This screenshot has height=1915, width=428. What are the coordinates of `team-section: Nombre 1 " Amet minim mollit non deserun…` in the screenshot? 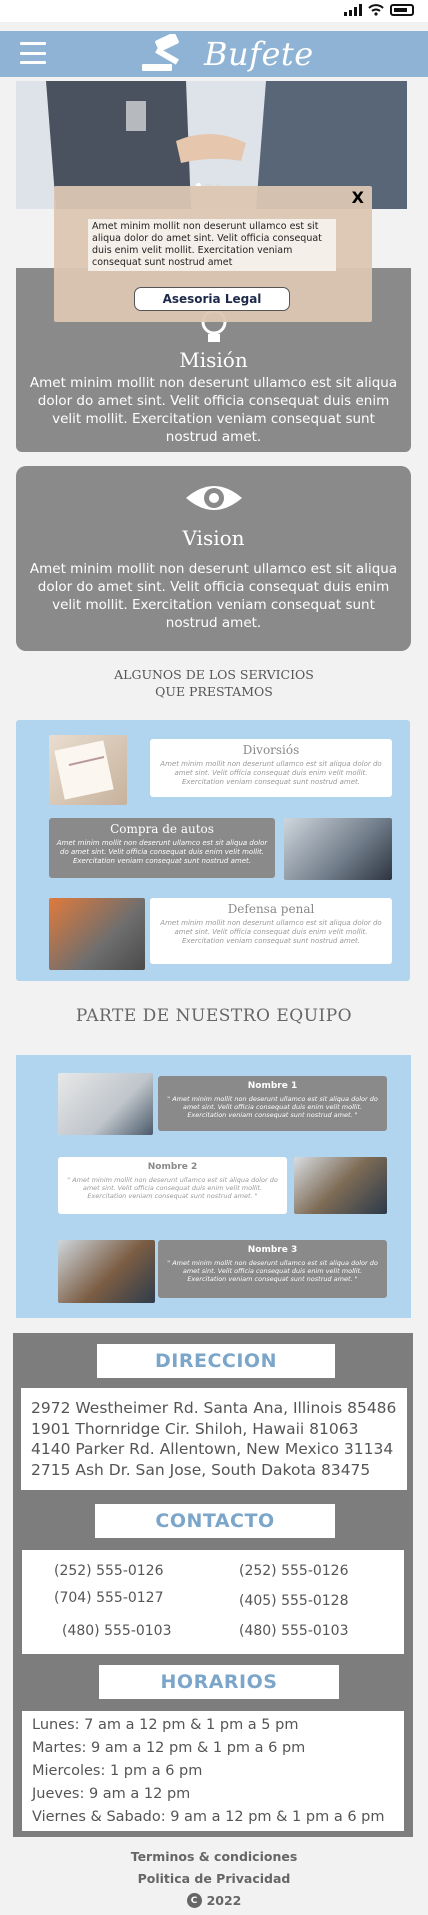 It's located at (213, 1186).